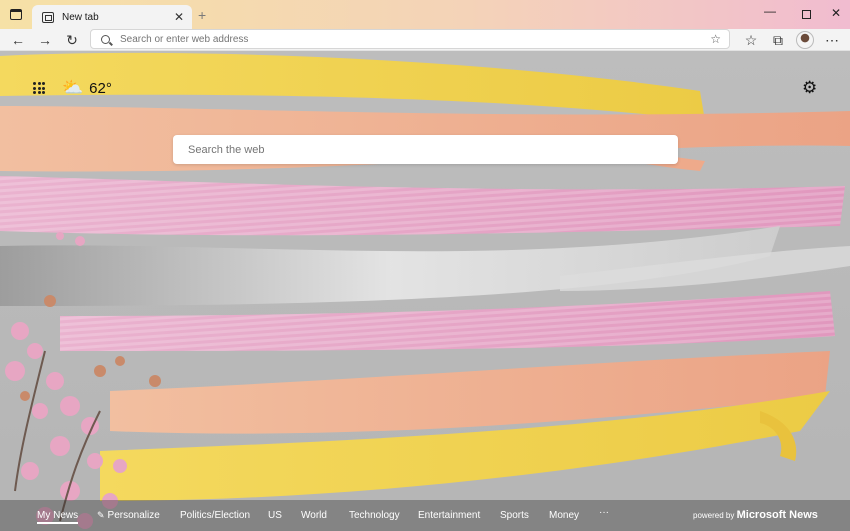 Image resolution: width=850 pixels, height=531 pixels. I want to click on maximize-button, so click(806, 14).